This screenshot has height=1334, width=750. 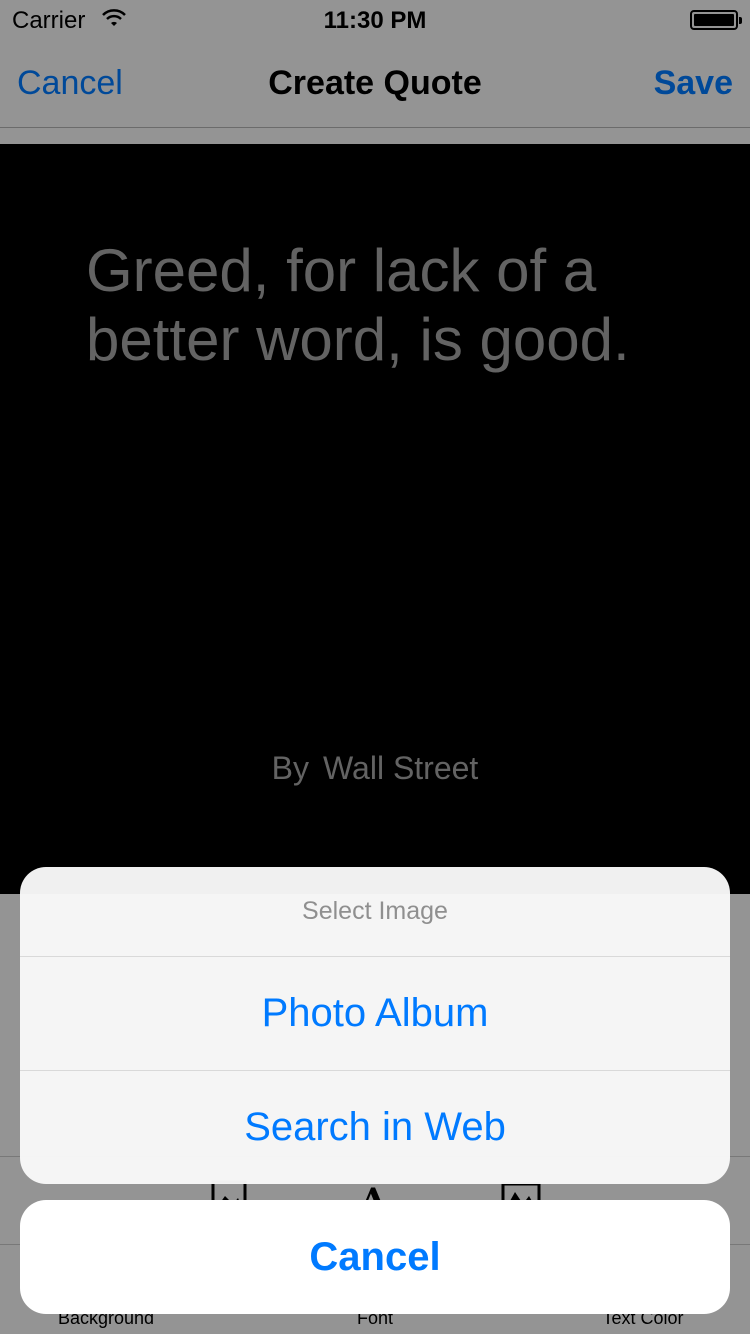 What do you see at coordinates (375, 1014) in the screenshot?
I see `photo-album-option: Photo Album` at bounding box center [375, 1014].